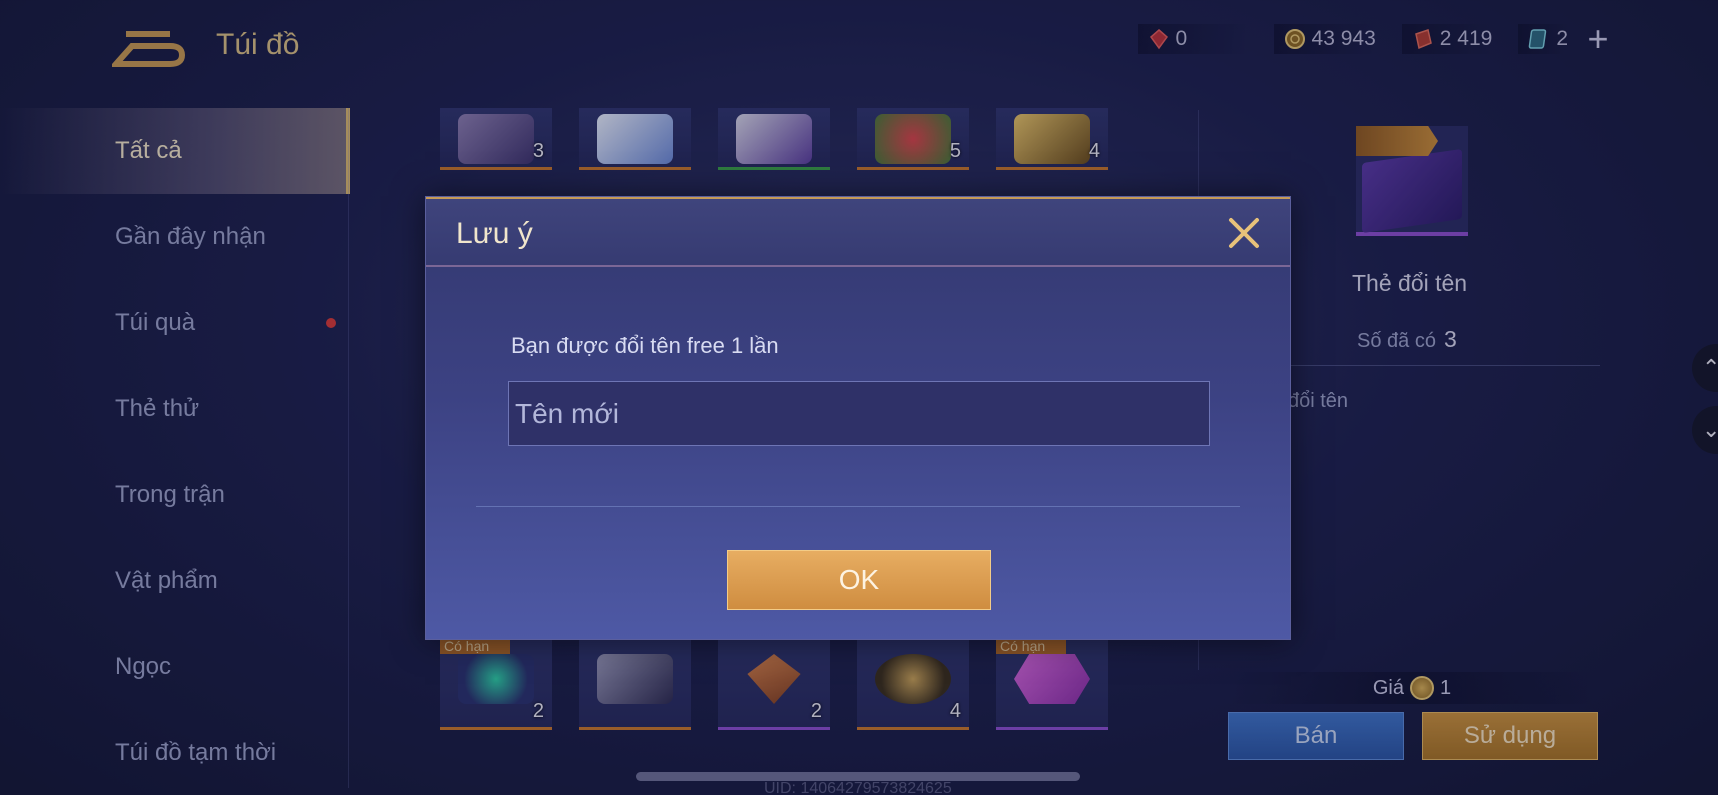 The width and height of the screenshot is (1718, 795). I want to click on dialog-header: Lưu ý, so click(858, 232).